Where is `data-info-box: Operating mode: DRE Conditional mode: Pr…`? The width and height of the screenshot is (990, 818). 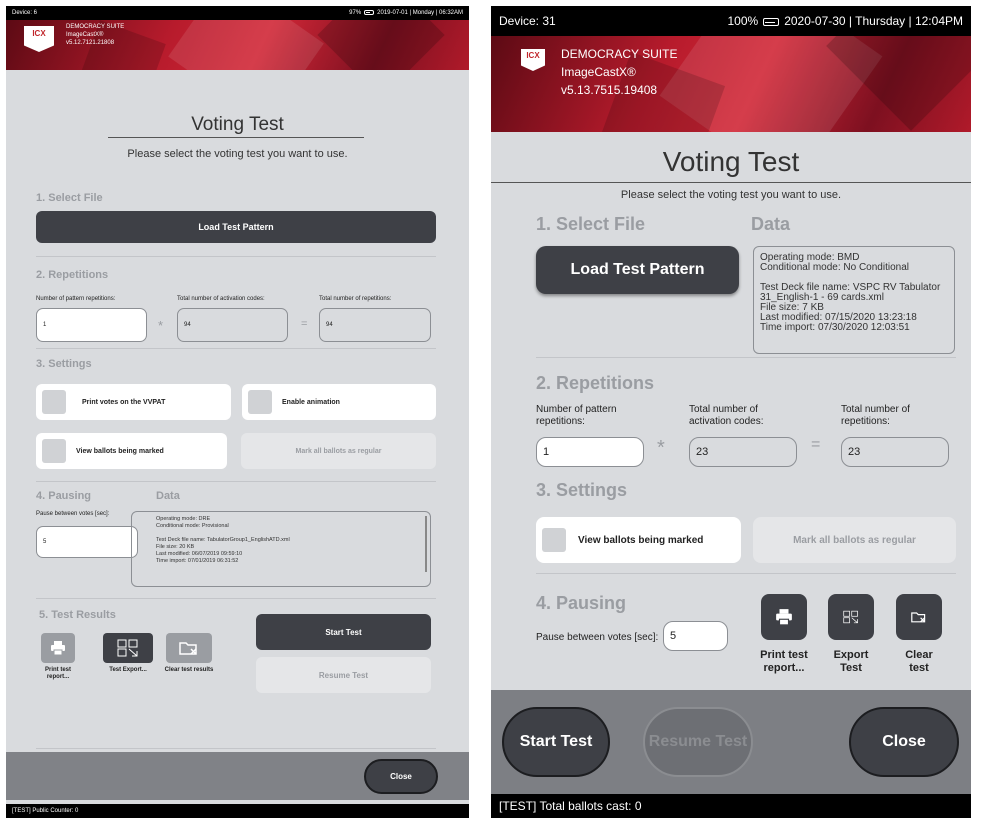
data-info-box: Operating mode: DRE Conditional mode: Pr… is located at coordinates (281, 549).